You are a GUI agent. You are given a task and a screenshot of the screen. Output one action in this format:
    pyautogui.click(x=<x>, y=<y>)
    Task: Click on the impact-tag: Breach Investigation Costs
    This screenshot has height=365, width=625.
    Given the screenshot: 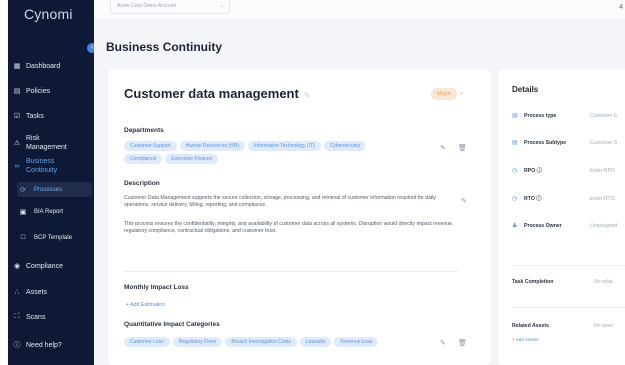 What is the action you would take?
    pyautogui.click(x=261, y=342)
    